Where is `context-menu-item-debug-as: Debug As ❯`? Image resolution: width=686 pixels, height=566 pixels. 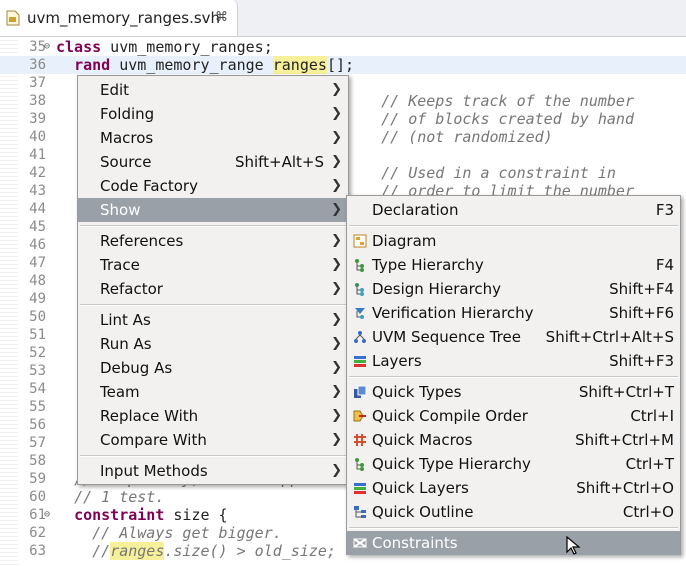 context-menu-item-debug-as: Debug As ❯ is located at coordinates (213, 368).